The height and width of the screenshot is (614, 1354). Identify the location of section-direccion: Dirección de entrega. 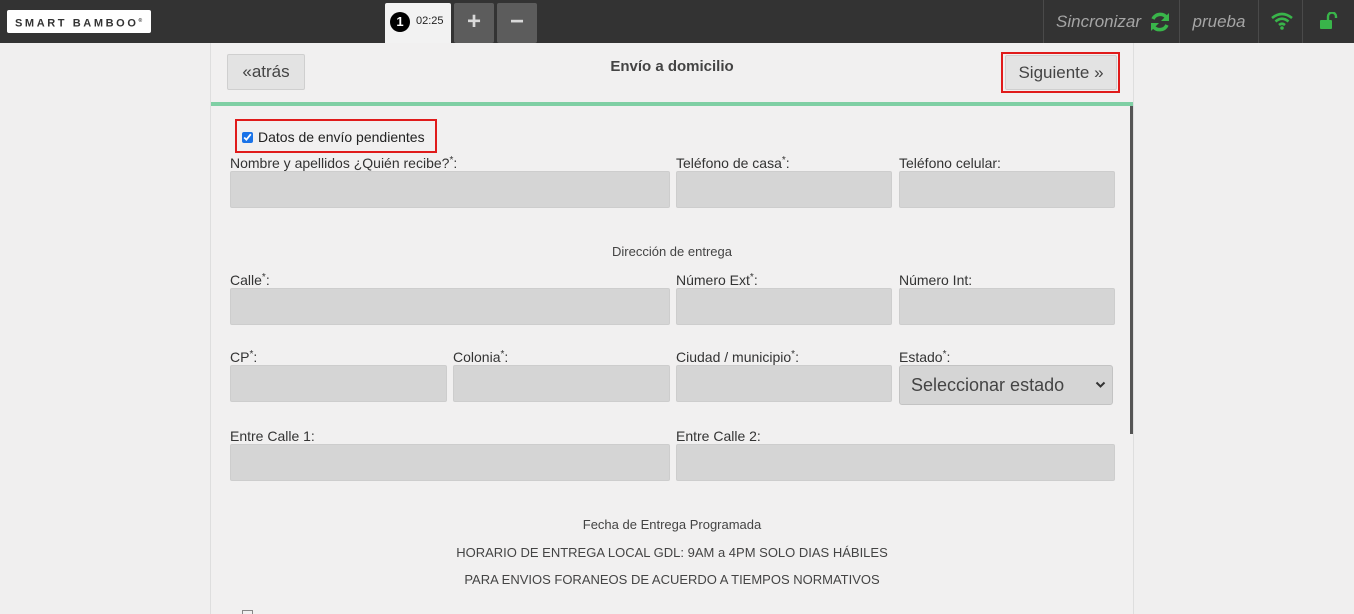
(672, 251).